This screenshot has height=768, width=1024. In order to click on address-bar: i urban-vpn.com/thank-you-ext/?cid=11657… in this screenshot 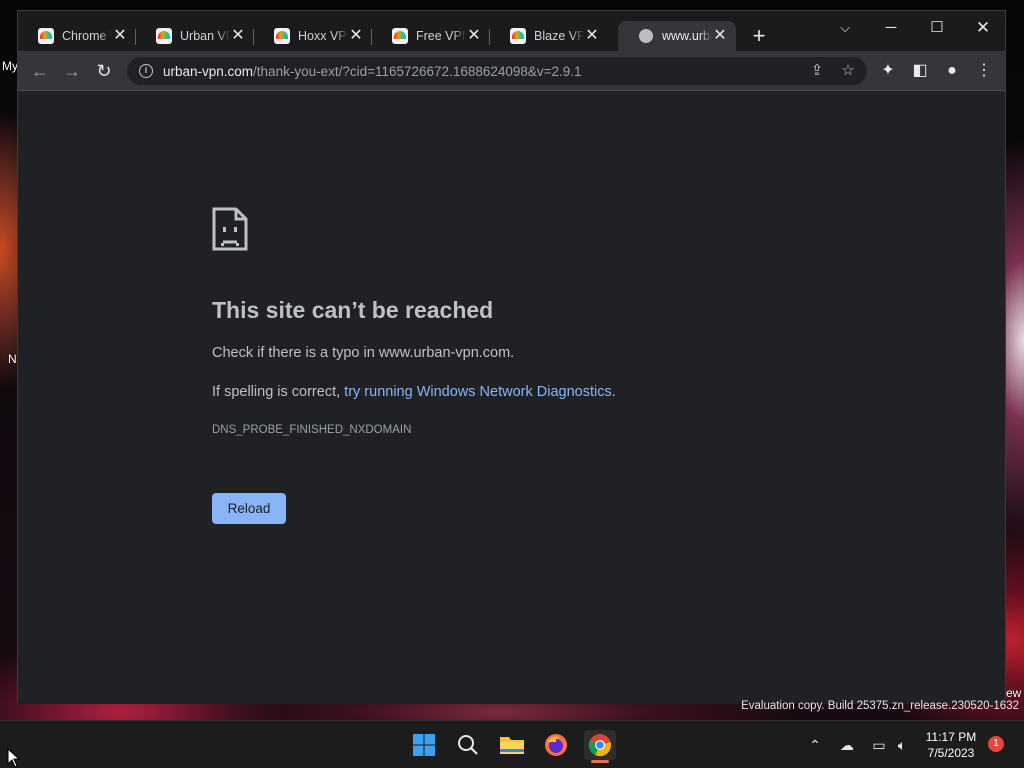, I will do `click(497, 71)`.